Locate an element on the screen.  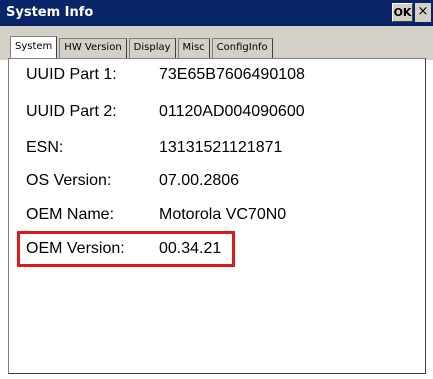
info-label: UUID Part 2: is located at coordinates (71, 111).